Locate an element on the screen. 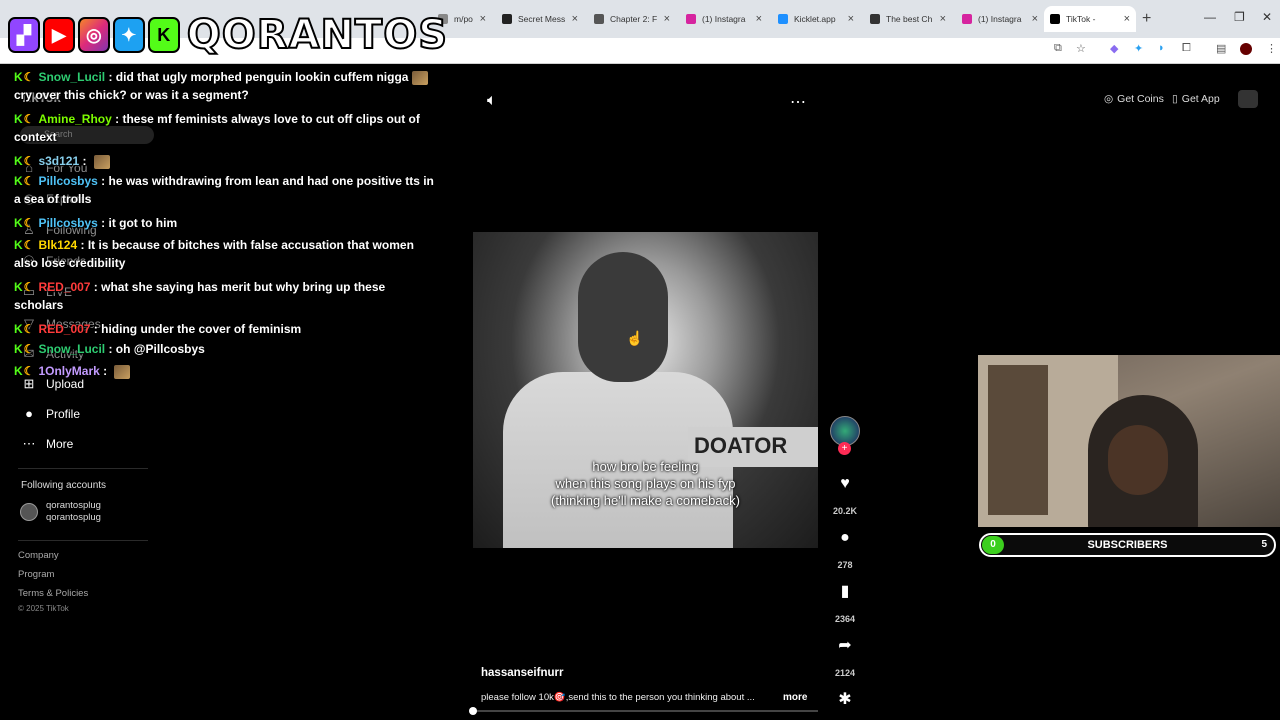 The width and height of the screenshot is (1280, 720). chat-emote-icon is located at coordinates (122, 371).